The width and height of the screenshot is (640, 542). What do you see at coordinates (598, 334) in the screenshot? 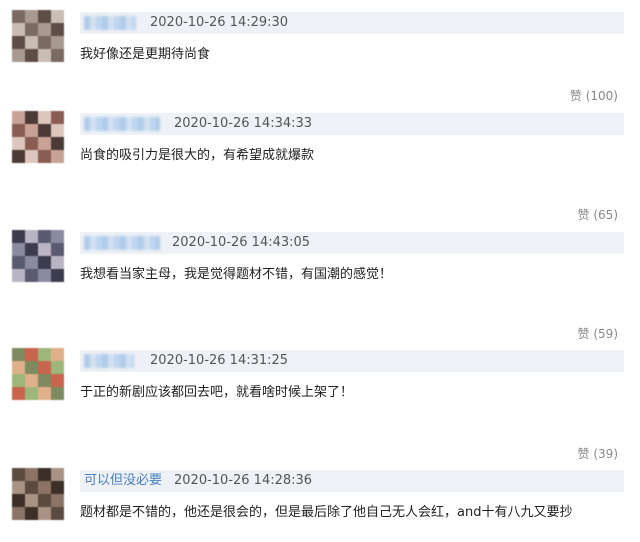
I see `like-button: 赞 (59)` at bounding box center [598, 334].